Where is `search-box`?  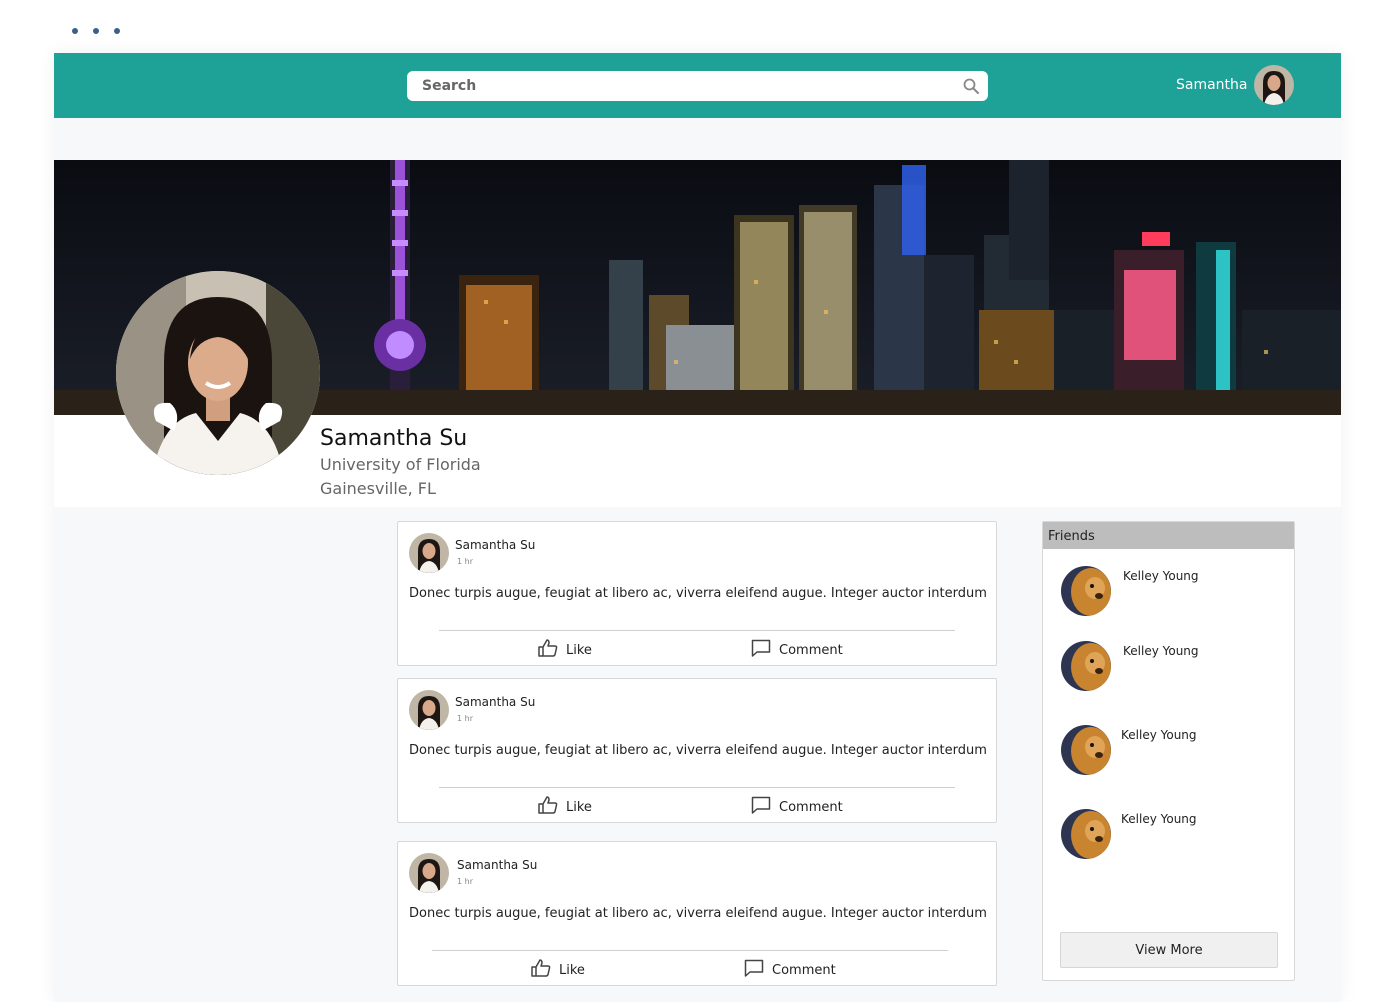 search-box is located at coordinates (697, 86).